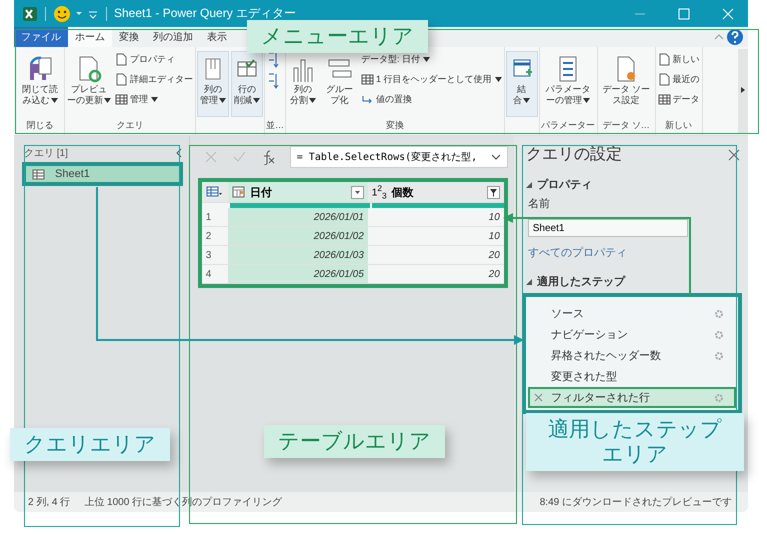 This screenshot has height=534, width=767. I want to click on customize-icon, so click(93, 13).